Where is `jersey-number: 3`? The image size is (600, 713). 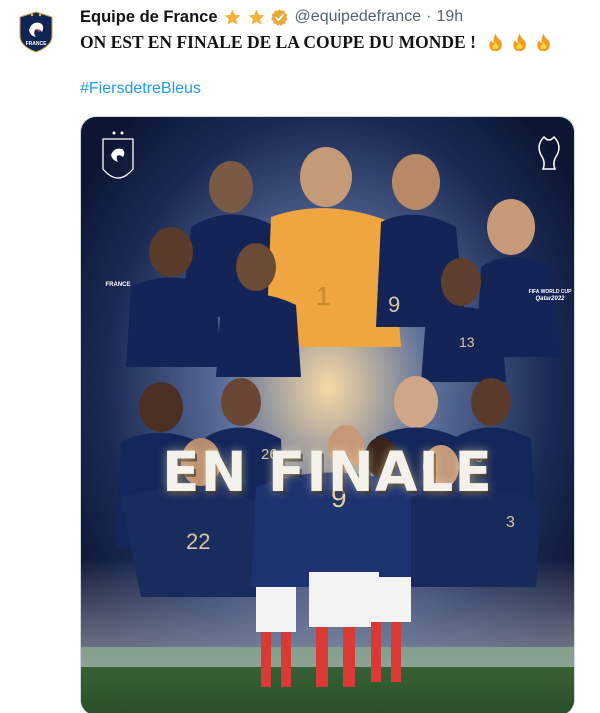 jersey-number: 3 is located at coordinates (510, 522).